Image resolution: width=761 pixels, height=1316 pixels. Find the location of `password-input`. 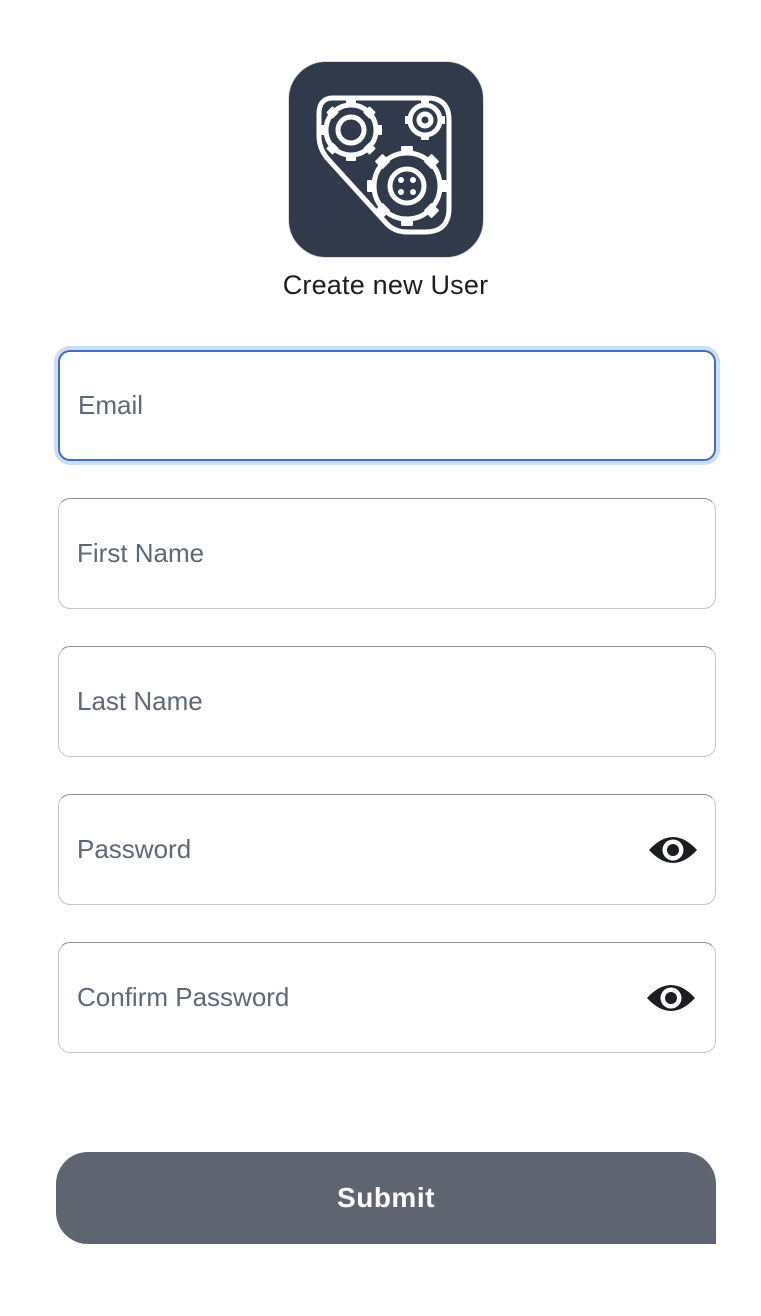

password-input is located at coordinates (357, 849).